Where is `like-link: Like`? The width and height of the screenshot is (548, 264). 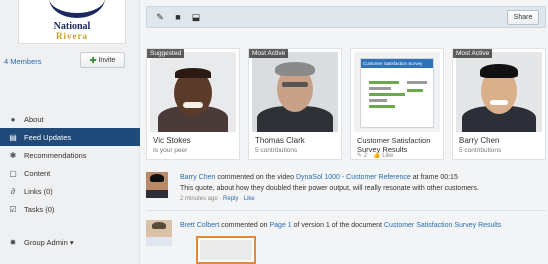
like-link: Like is located at coordinates (249, 199).